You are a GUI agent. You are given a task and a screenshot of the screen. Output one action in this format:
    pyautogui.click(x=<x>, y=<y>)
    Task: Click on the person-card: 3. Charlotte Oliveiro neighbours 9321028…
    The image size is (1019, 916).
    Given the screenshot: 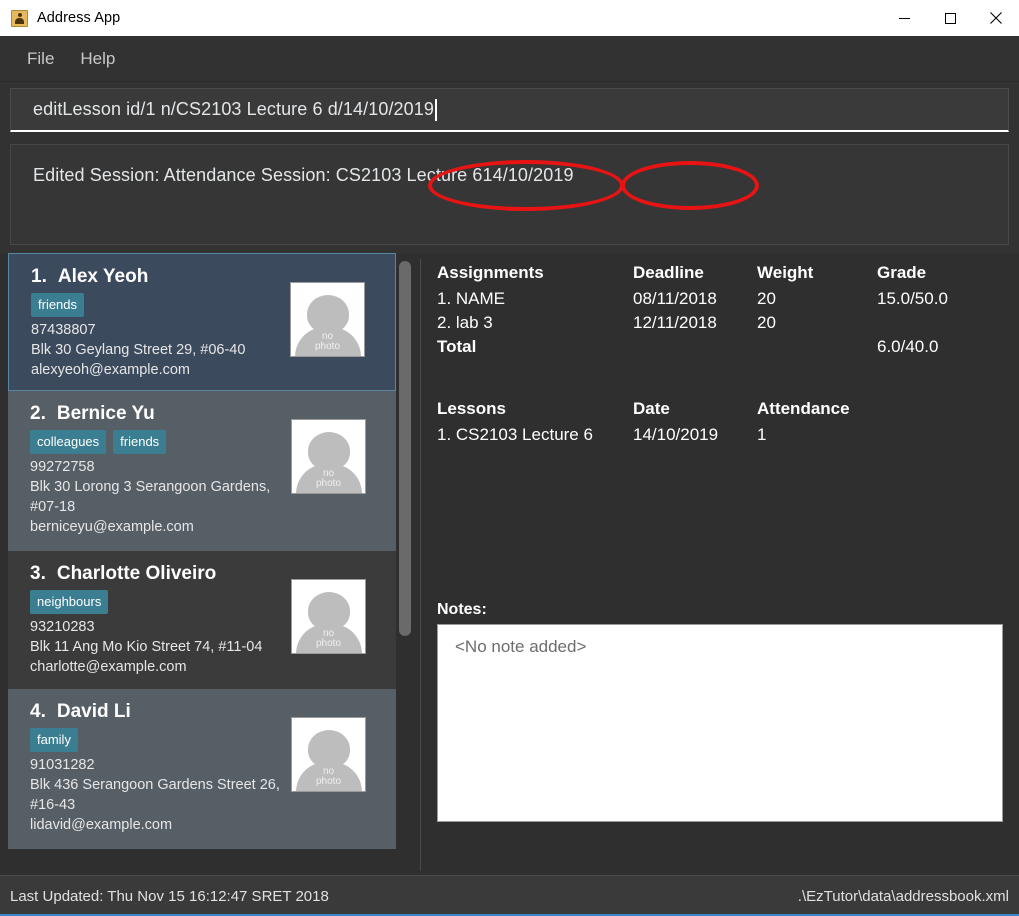 What is the action you would take?
    pyautogui.click(x=202, y=620)
    